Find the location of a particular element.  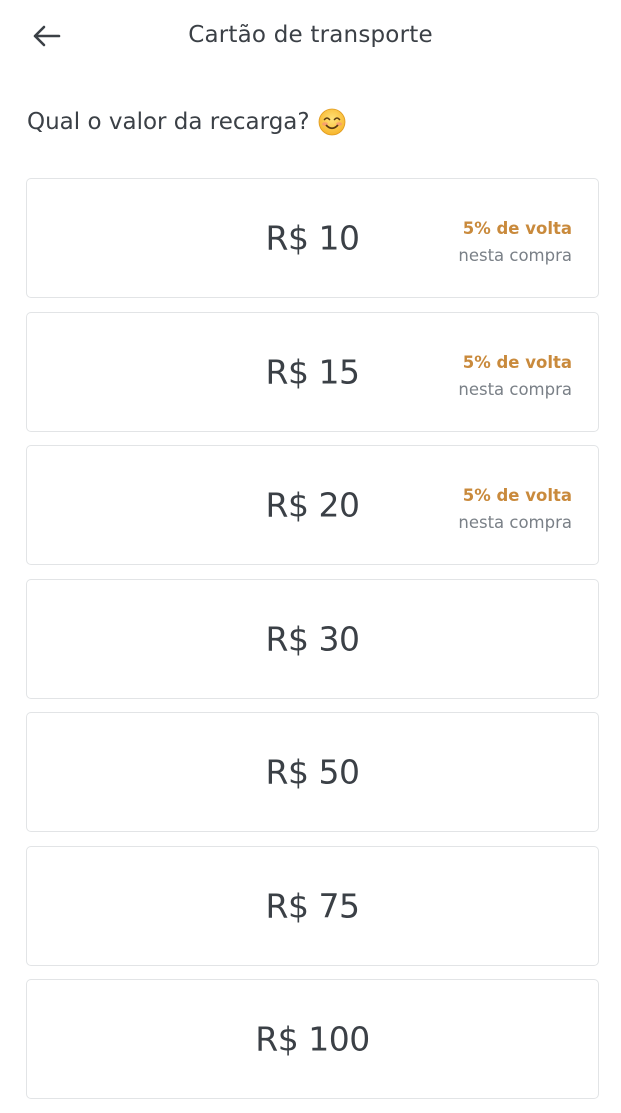

option-amount: R$ 50 is located at coordinates (312, 772).